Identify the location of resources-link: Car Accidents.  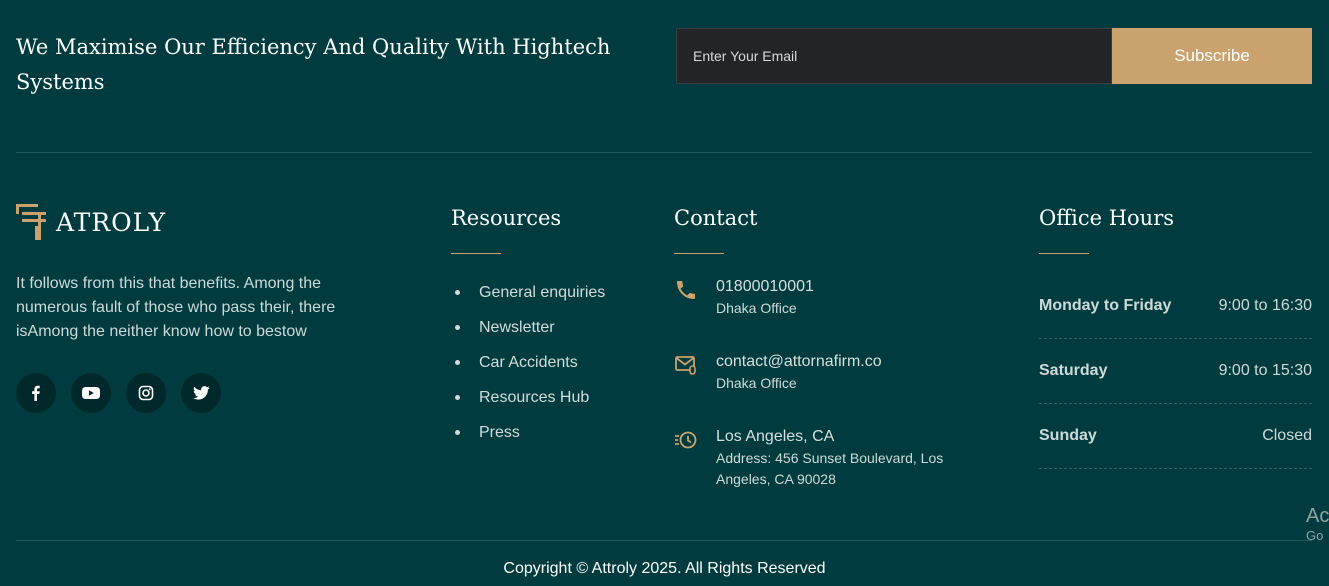
(528, 362).